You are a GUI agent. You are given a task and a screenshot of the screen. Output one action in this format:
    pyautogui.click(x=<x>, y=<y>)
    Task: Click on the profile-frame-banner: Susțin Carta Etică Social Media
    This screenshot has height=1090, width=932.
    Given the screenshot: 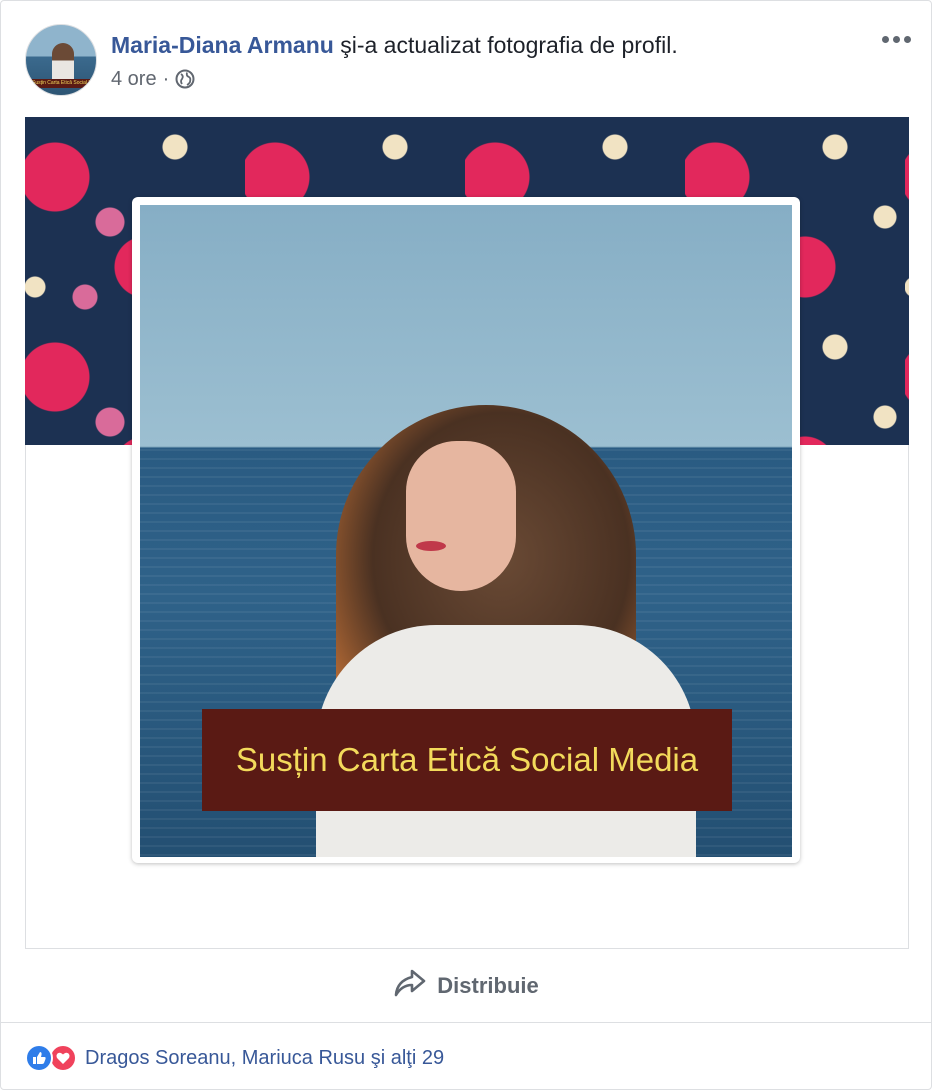 What is the action you would take?
    pyautogui.click(x=467, y=760)
    